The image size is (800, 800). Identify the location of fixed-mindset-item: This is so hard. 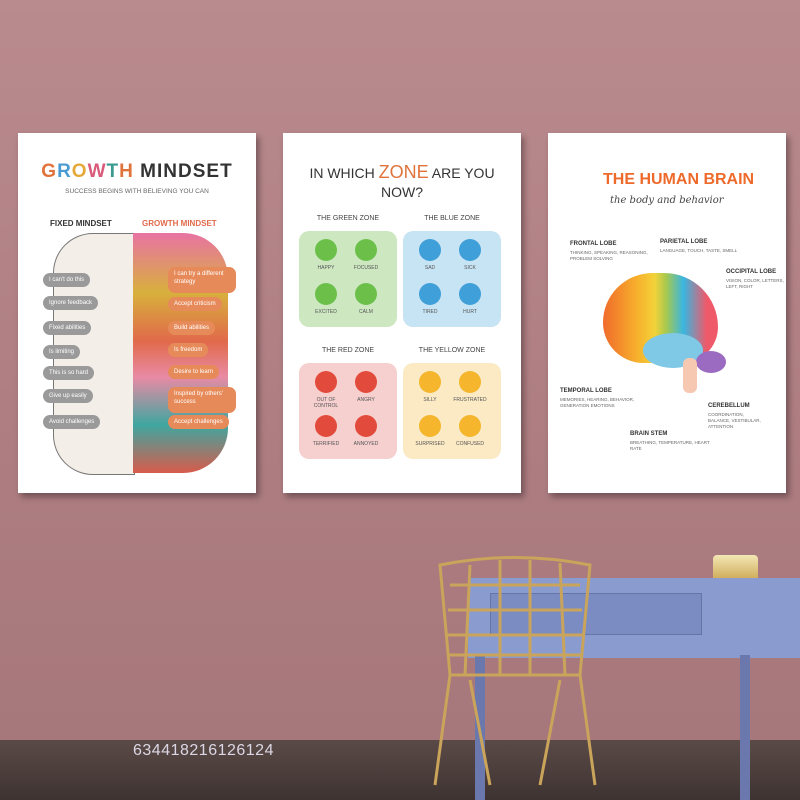
(69, 373).